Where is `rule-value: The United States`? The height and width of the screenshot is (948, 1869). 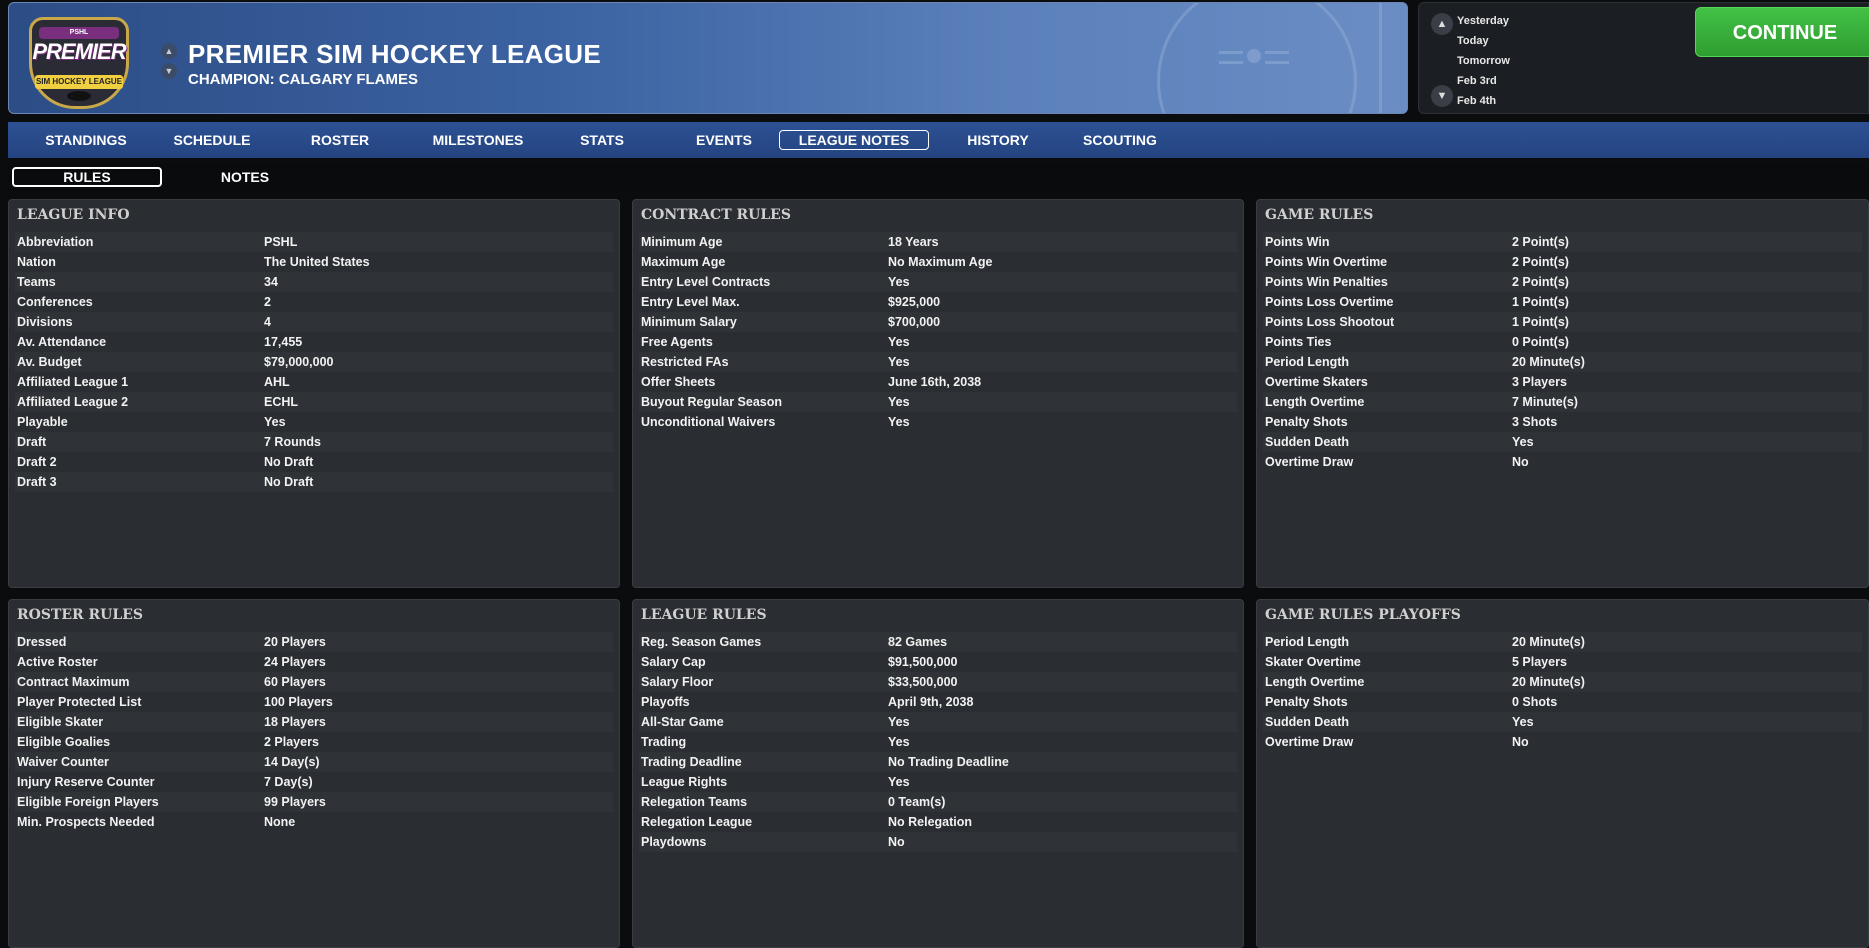 rule-value: The United States is located at coordinates (317, 262).